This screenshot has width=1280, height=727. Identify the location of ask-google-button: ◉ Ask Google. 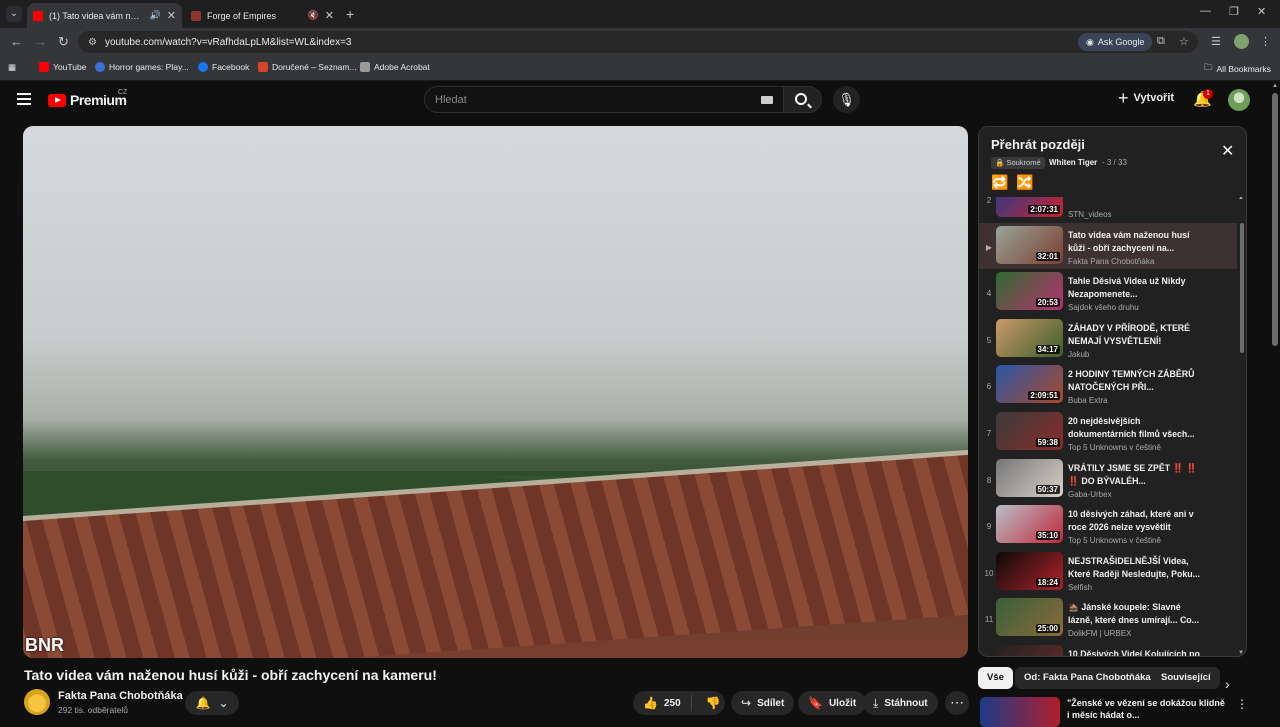
(1115, 42).